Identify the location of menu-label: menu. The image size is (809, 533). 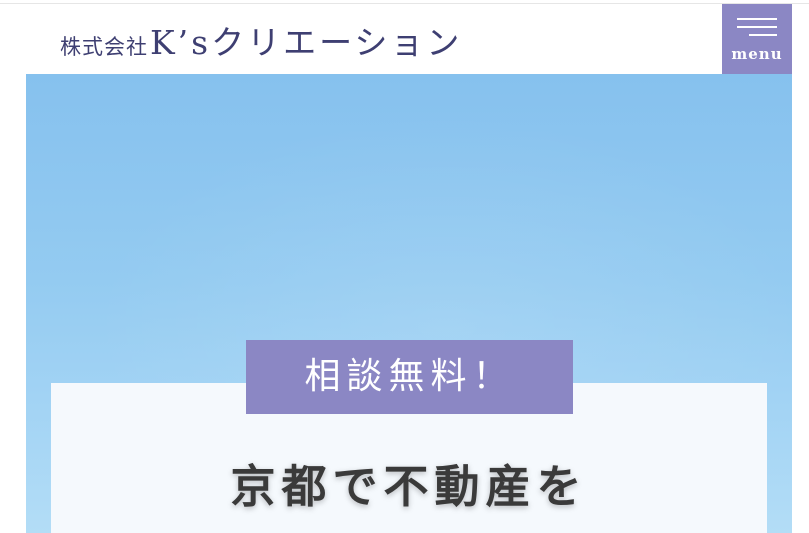
(757, 54).